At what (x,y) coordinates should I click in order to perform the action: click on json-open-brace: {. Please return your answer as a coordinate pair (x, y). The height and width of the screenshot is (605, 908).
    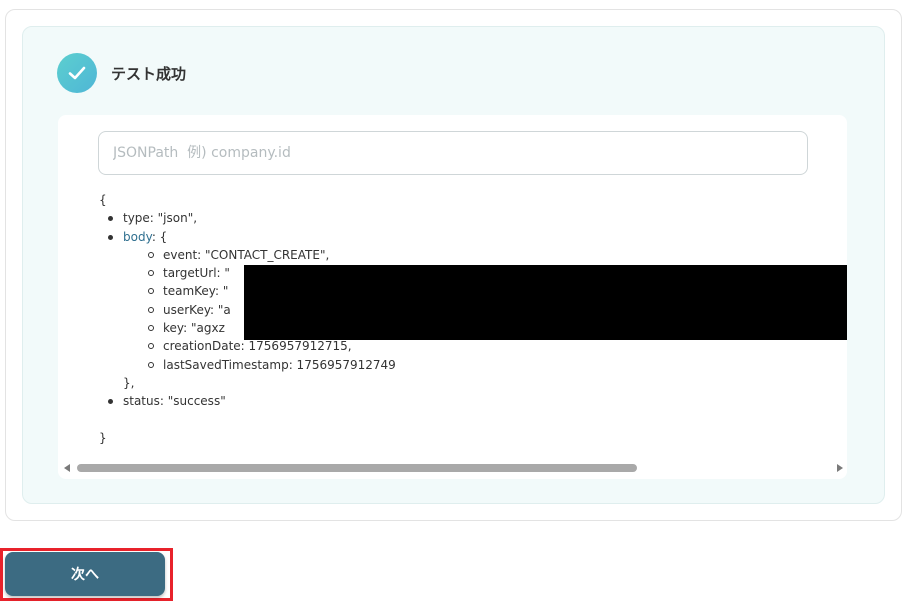
    Looking at the image, I should click on (103, 200).